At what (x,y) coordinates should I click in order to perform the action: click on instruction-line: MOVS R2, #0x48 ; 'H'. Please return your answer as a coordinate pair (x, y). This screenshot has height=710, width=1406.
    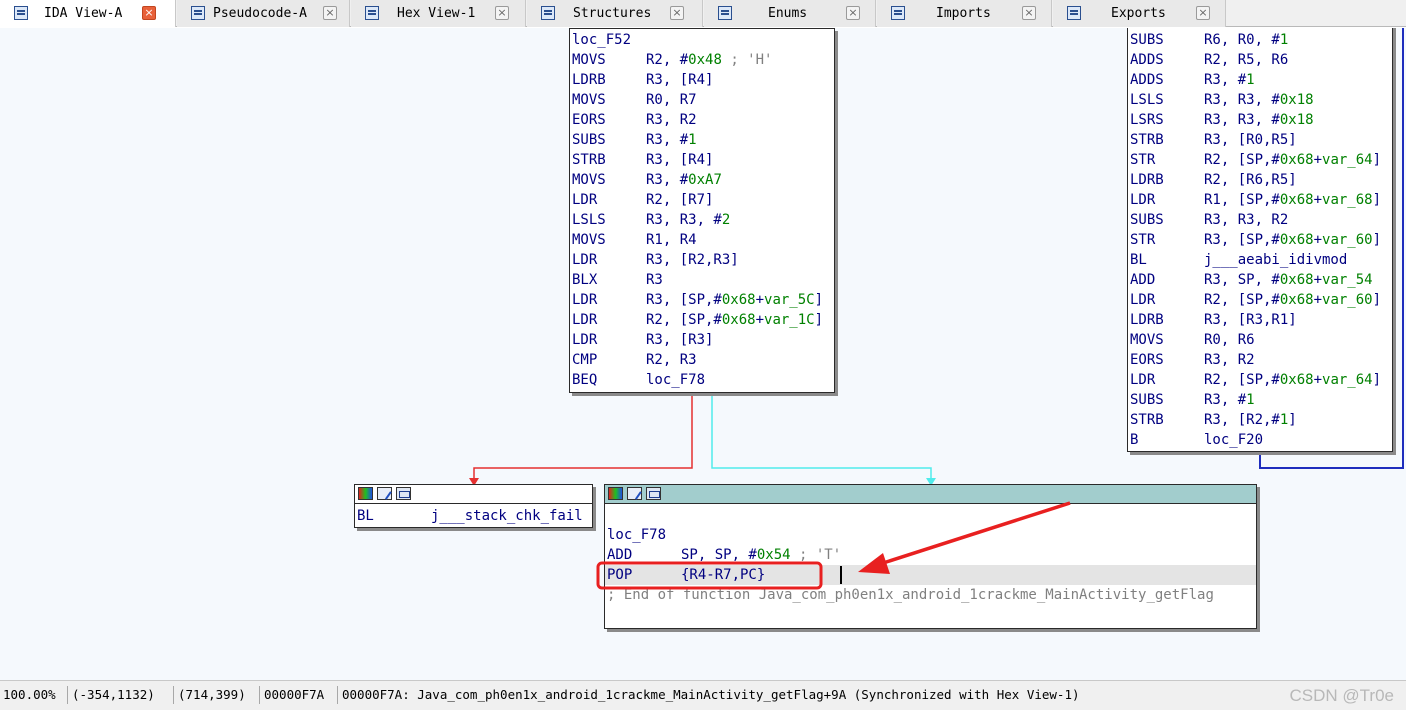
    Looking at the image, I should click on (672, 60).